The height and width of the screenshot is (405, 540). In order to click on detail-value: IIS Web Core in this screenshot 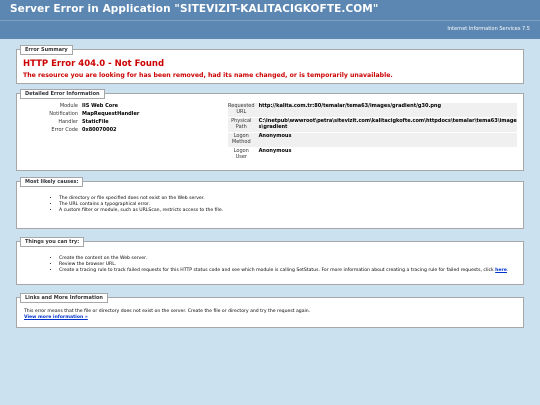, I will do `click(100, 106)`.